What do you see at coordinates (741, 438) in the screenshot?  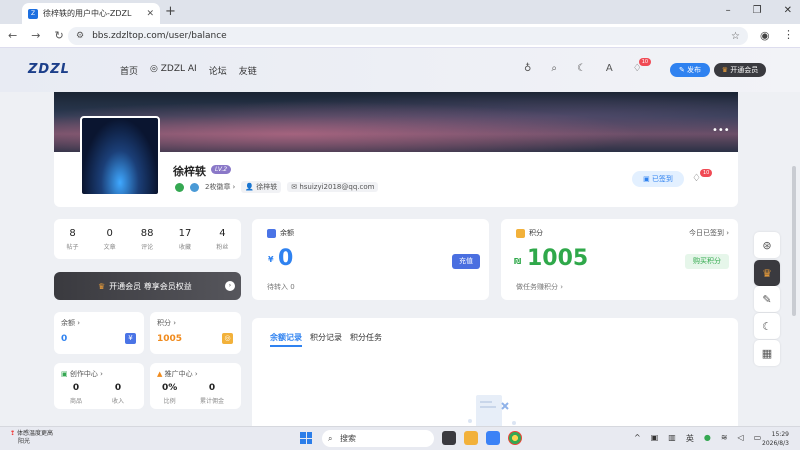 I see `speaker-icon: ◁` at bounding box center [741, 438].